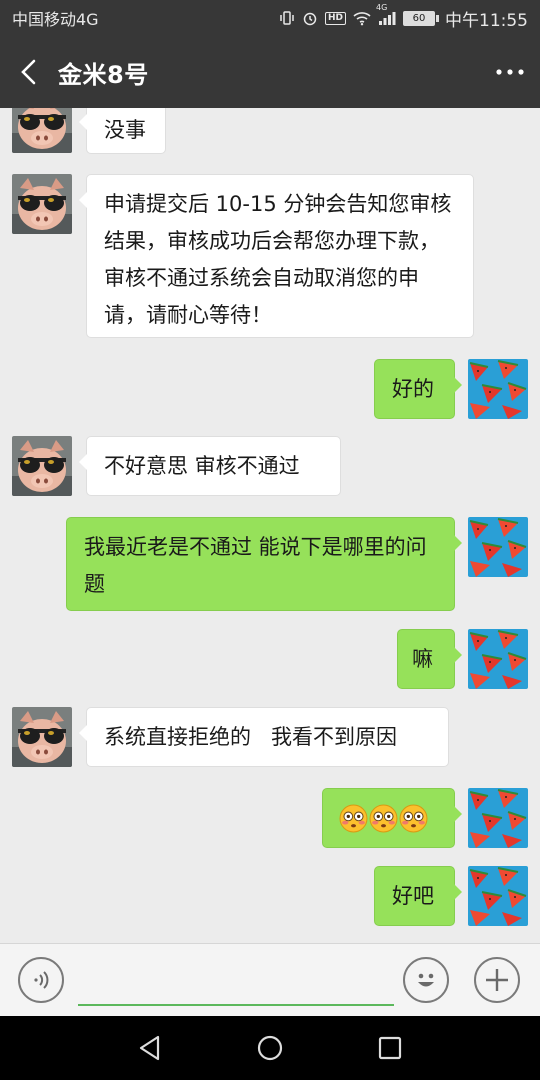  I want to click on emoji-icon, so click(426, 980).